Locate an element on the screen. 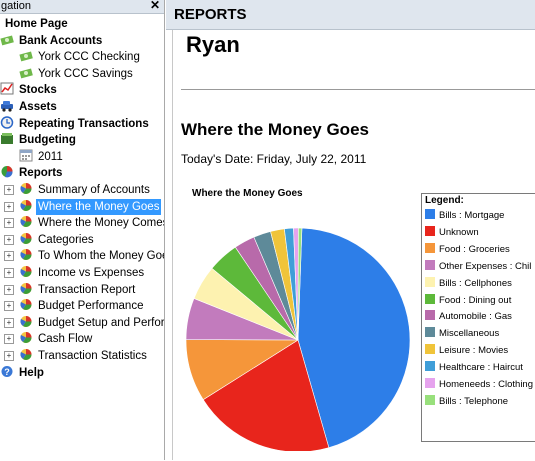 The image size is (535, 461). nav-item-label: Where the Money Goes is located at coordinates (99, 206).